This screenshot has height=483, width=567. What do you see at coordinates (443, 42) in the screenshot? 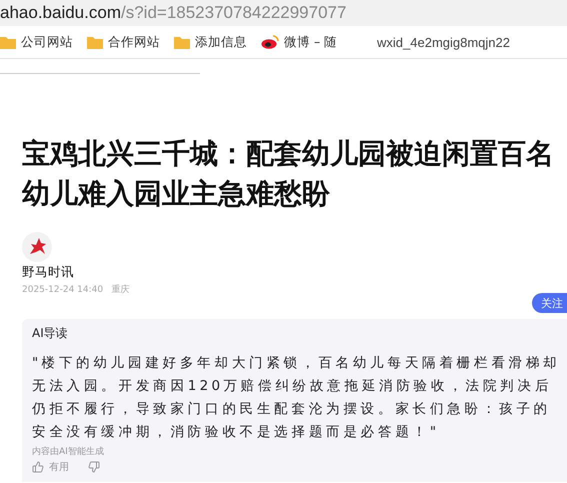
I see `account-name: wxid_4e2mgig8mqjn22` at bounding box center [443, 42].